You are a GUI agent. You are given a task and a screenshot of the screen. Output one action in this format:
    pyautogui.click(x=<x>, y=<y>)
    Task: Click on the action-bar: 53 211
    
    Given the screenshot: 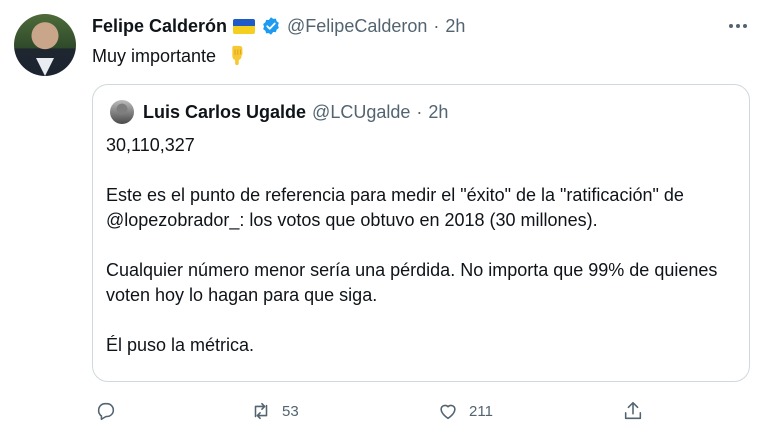 What is the action you would take?
    pyautogui.click(x=384, y=411)
    